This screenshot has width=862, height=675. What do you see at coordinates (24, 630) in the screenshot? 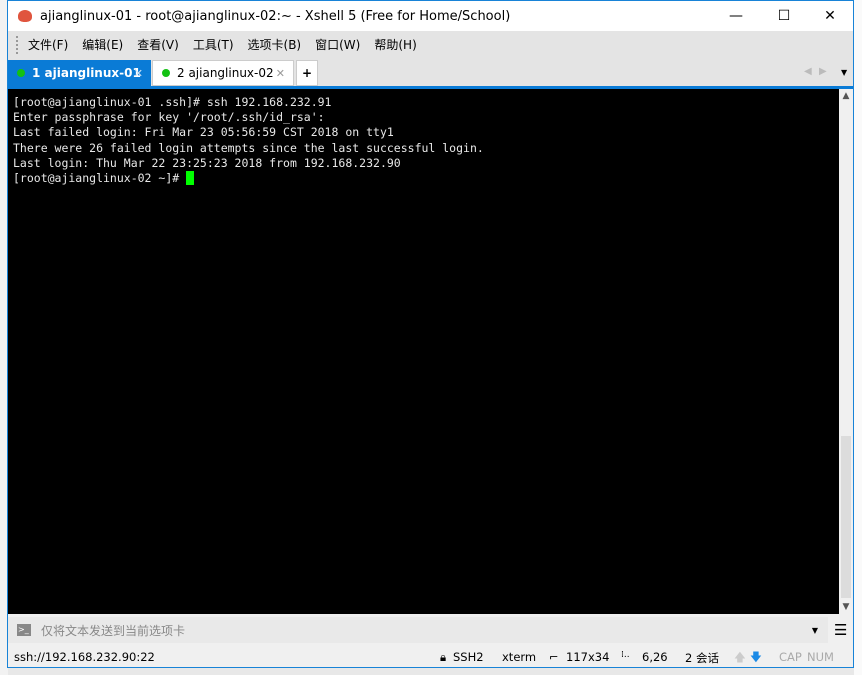
I see `terminal-prompt-icon: >_` at bounding box center [24, 630].